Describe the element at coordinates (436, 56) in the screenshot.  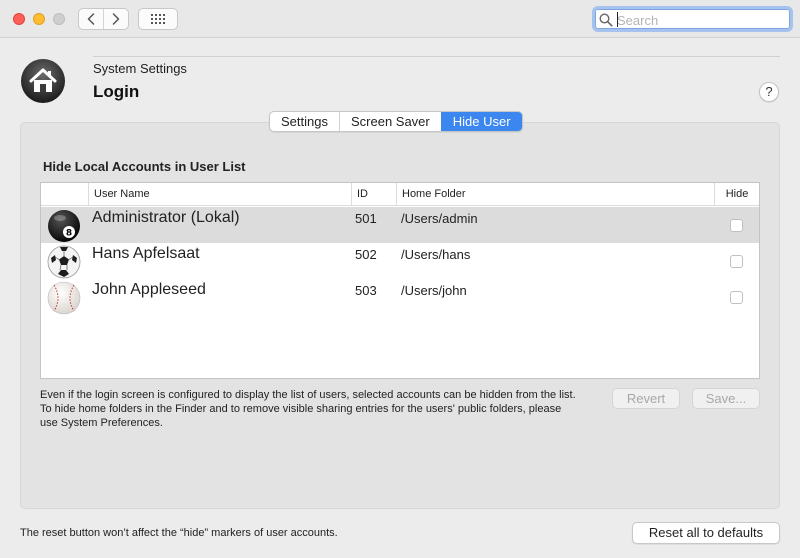
I see `header-divider` at that location.